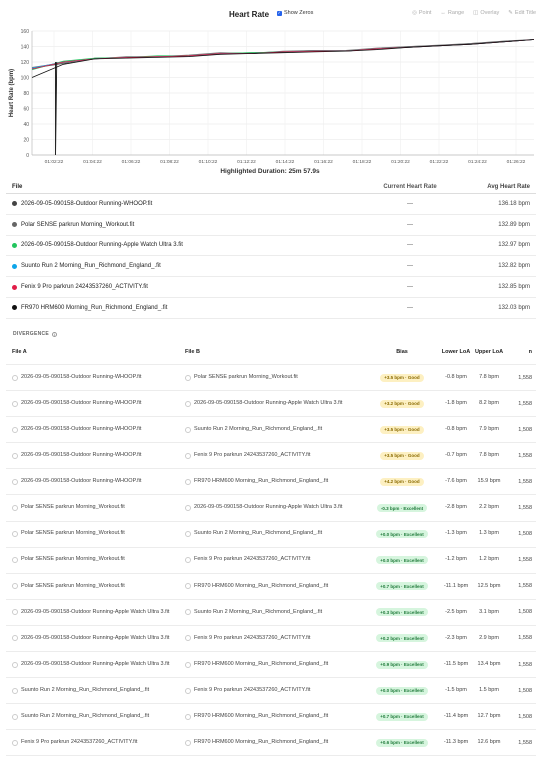 The height and width of the screenshot is (762, 540). Describe the element at coordinates (489, 507) in the screenshot. I see `upper-loa-value: 2.2 bpm` at that location.